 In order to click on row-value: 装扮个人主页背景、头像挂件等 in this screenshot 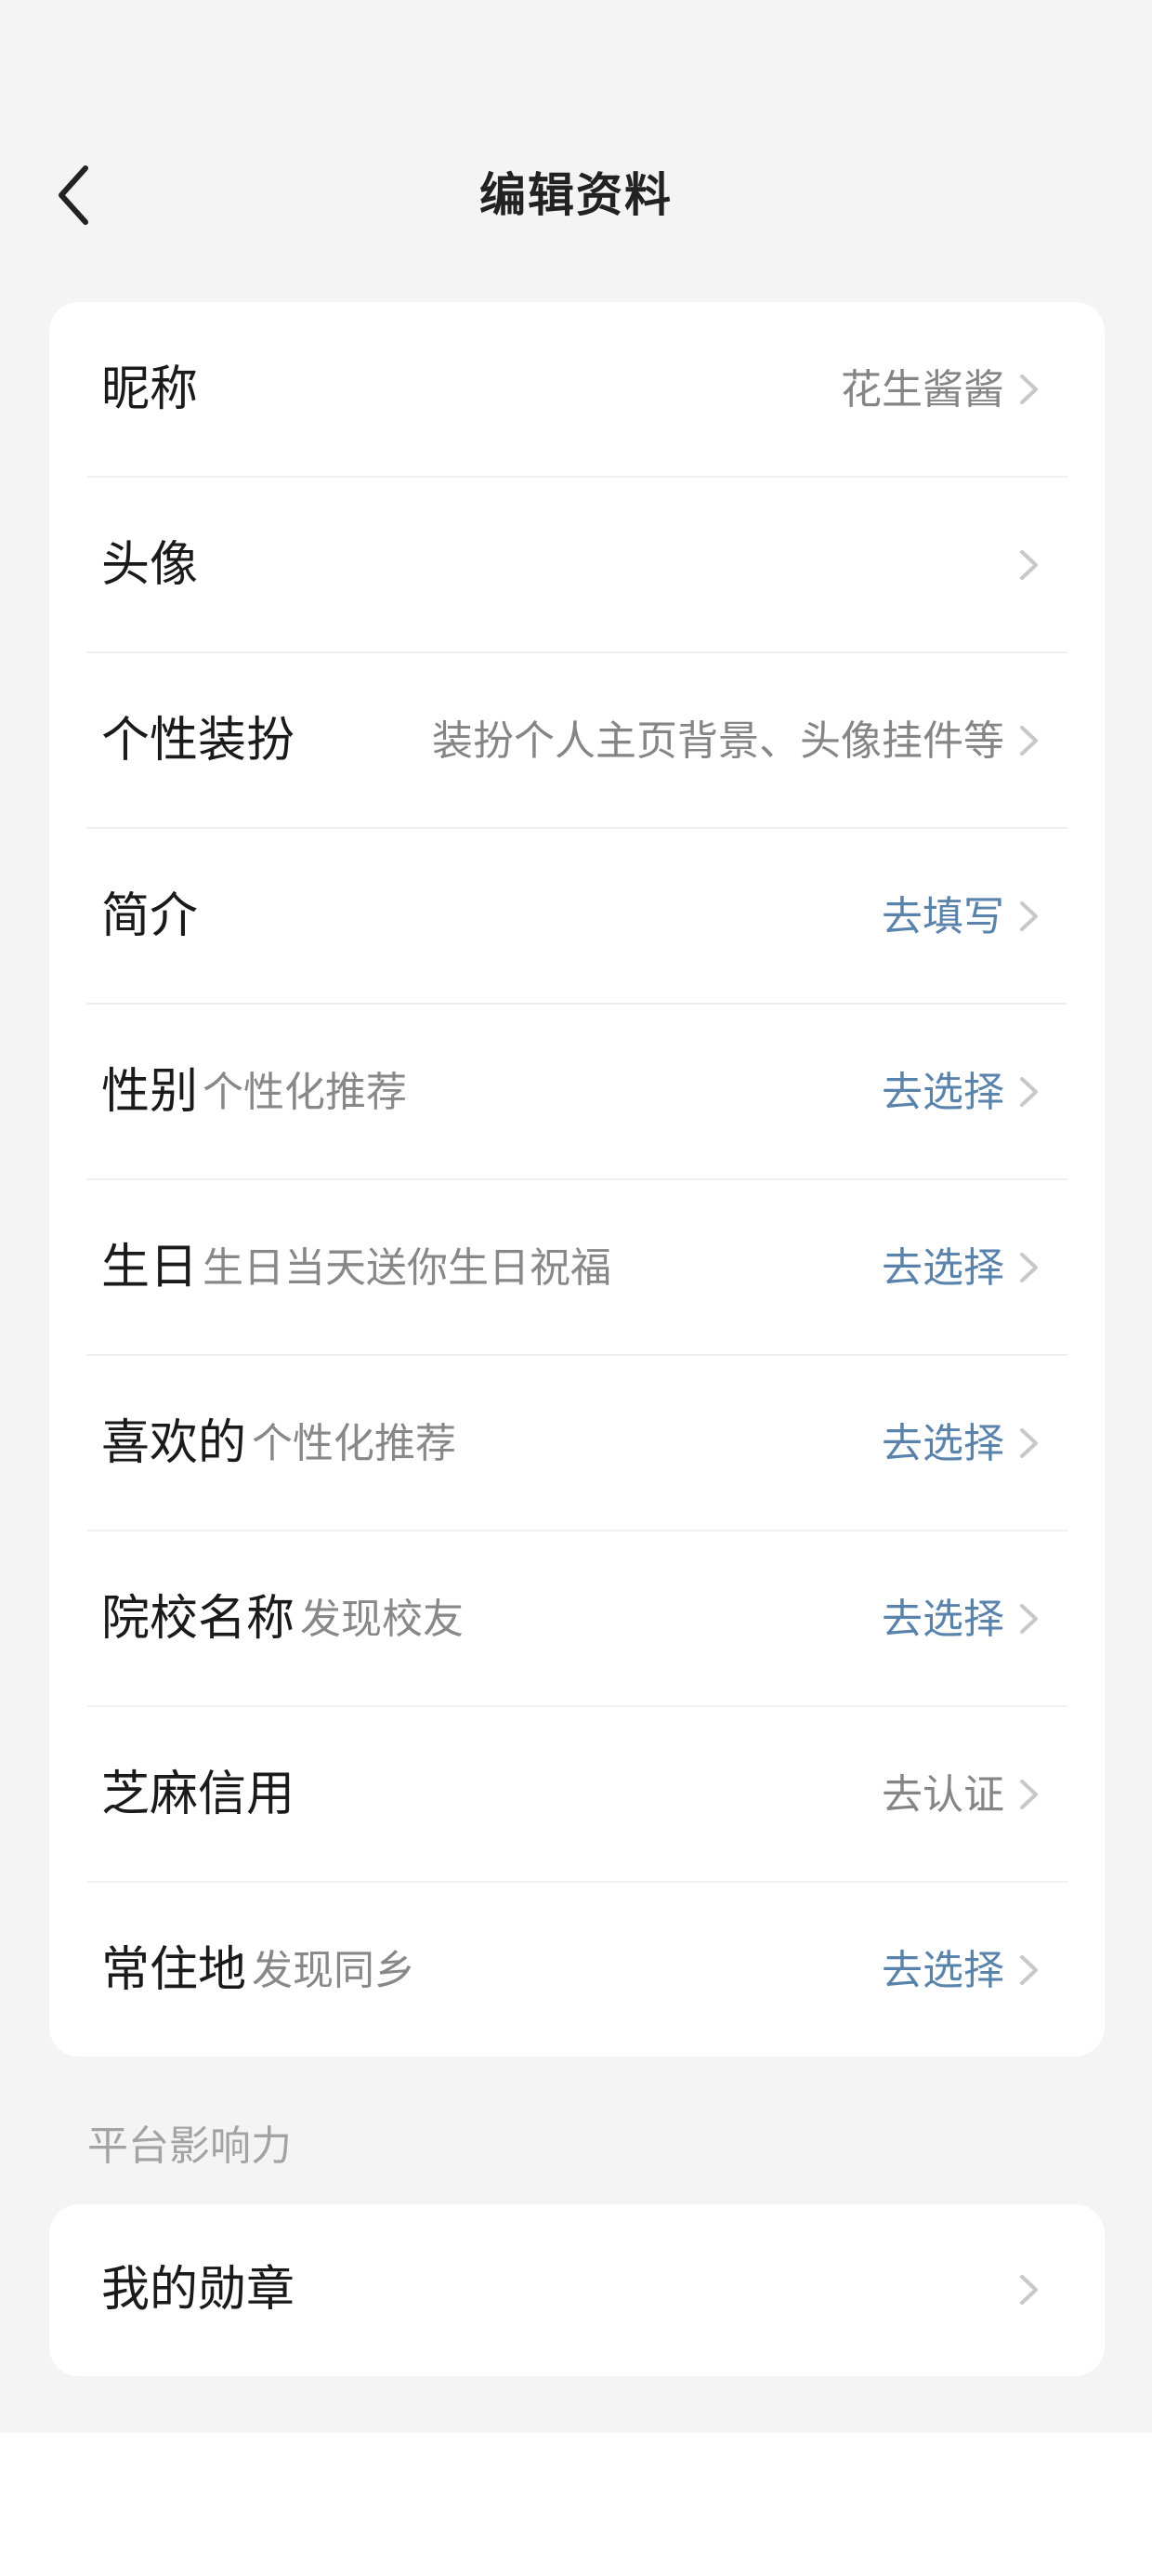, I will do `click(718, 741)`.